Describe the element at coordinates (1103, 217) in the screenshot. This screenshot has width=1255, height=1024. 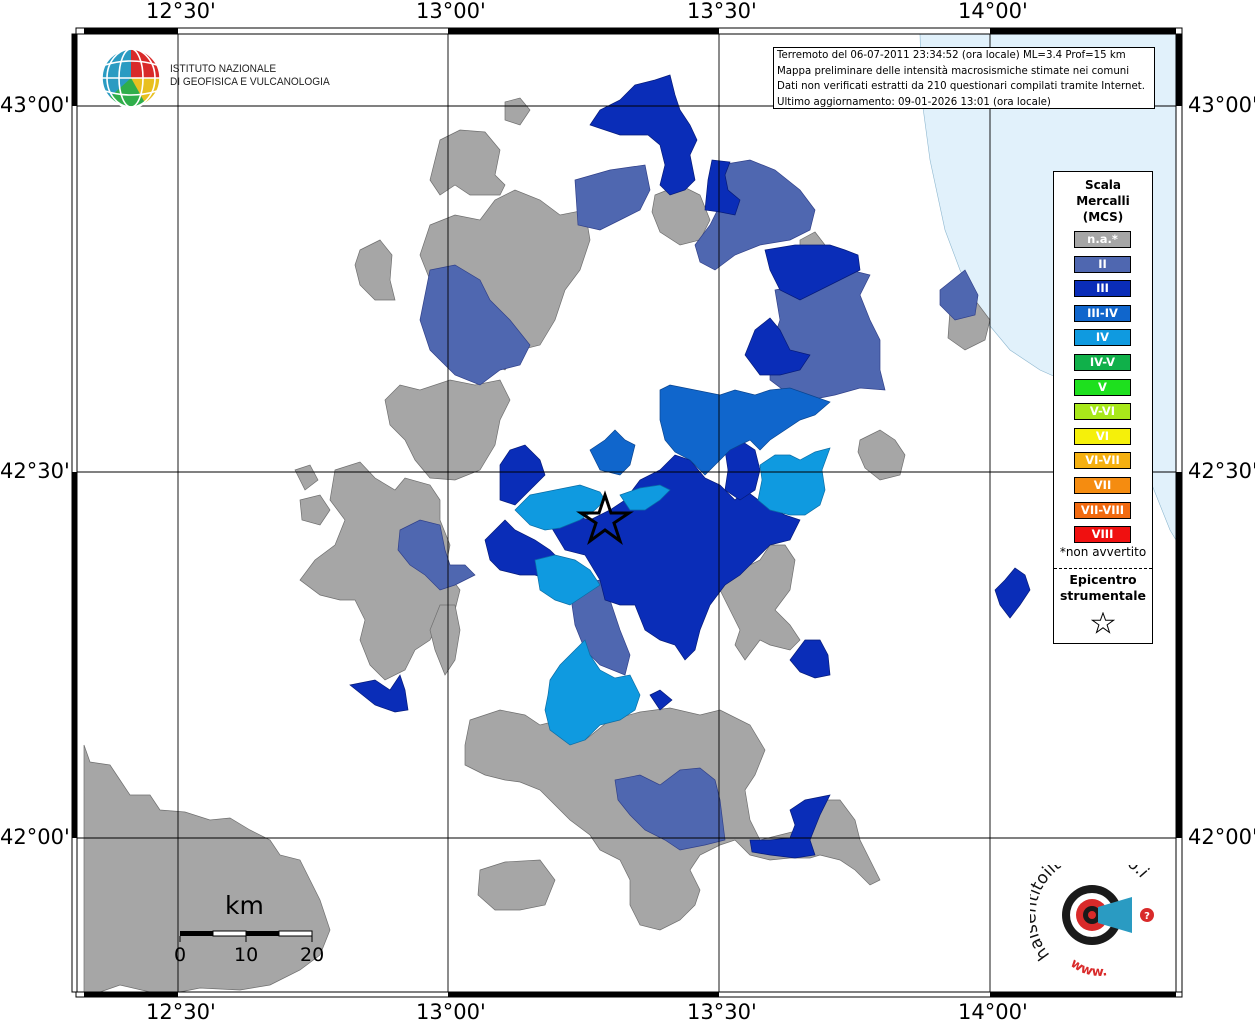
I see `legend-title-line3: (MCS)` at that location.